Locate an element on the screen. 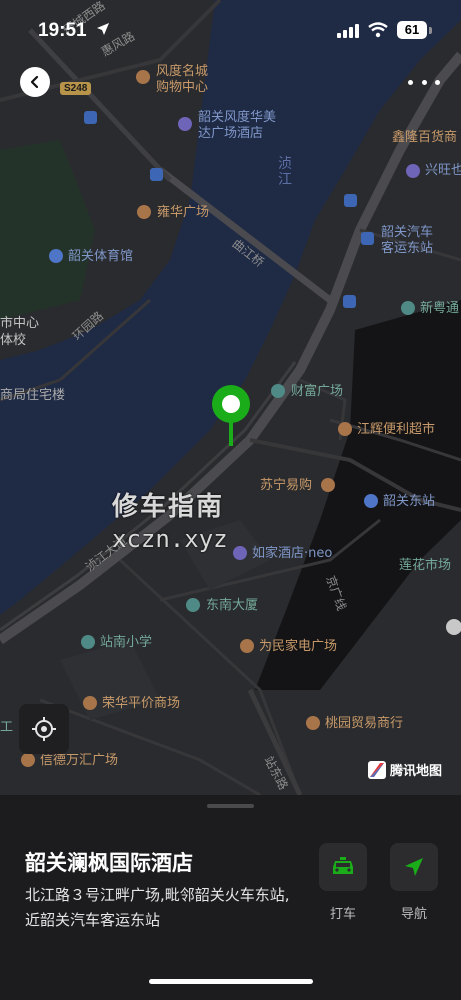 This screenshot has width=461, height=1000. watermark-url: xczn.xyz is located at coordinates (170, 539).